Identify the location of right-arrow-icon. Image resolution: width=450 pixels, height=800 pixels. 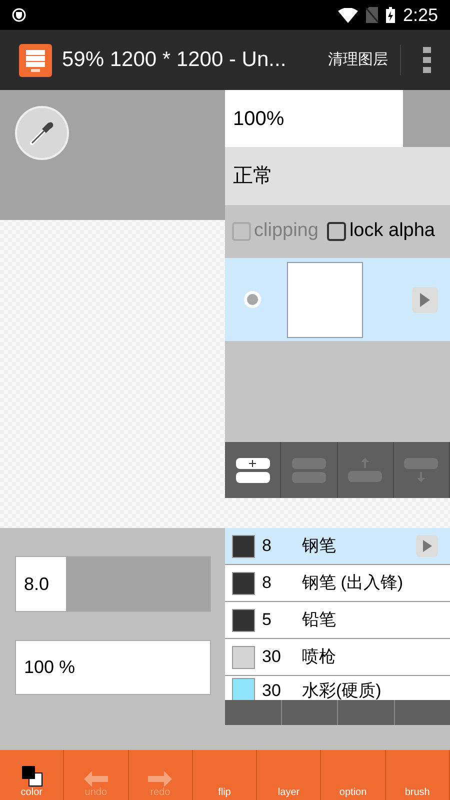
(160, 779).